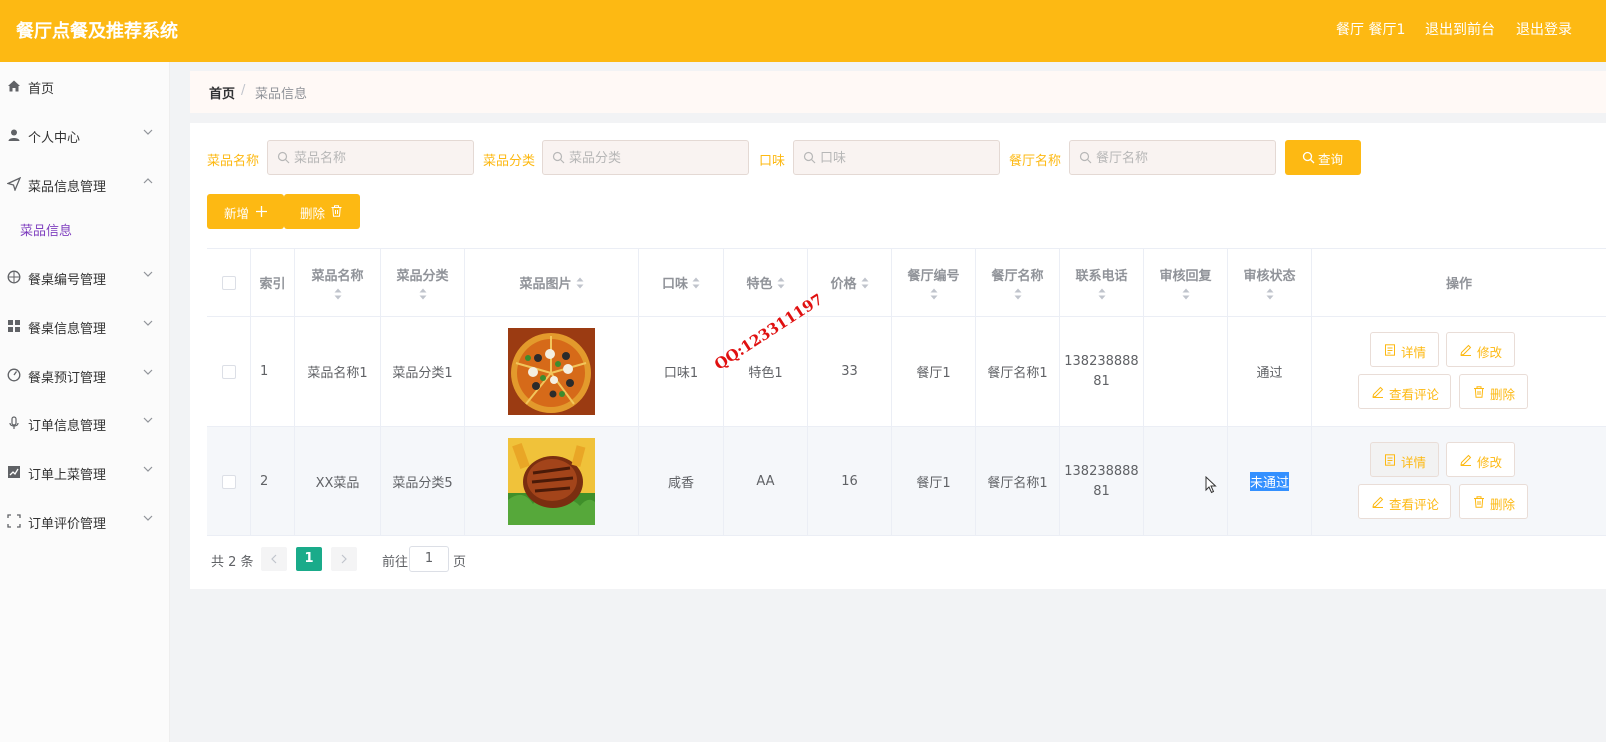  Describe the element at coordinates (654, 158) in the screenshot. I see `dish-category-input` at that location.